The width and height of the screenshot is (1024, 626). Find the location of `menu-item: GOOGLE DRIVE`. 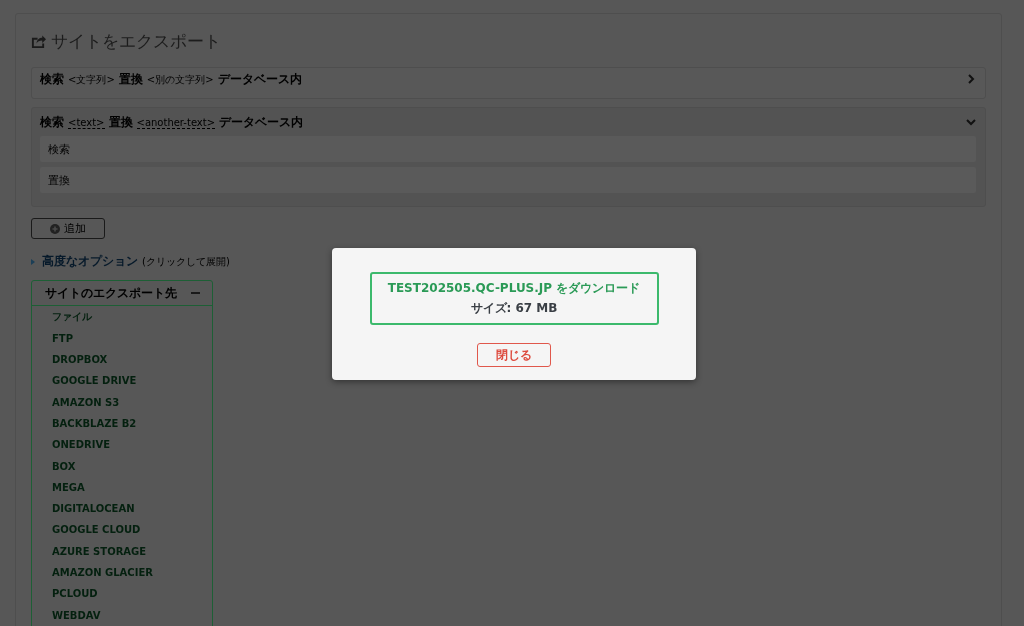

menu-item: GOOGLE DRIVE is located at coordinates (122, 381).